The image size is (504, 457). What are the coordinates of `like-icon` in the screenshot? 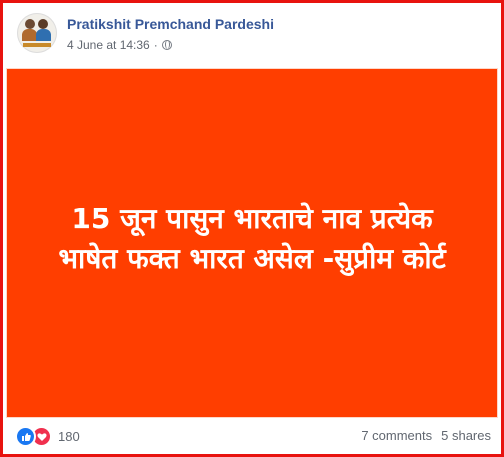 It's located at (25, 436).